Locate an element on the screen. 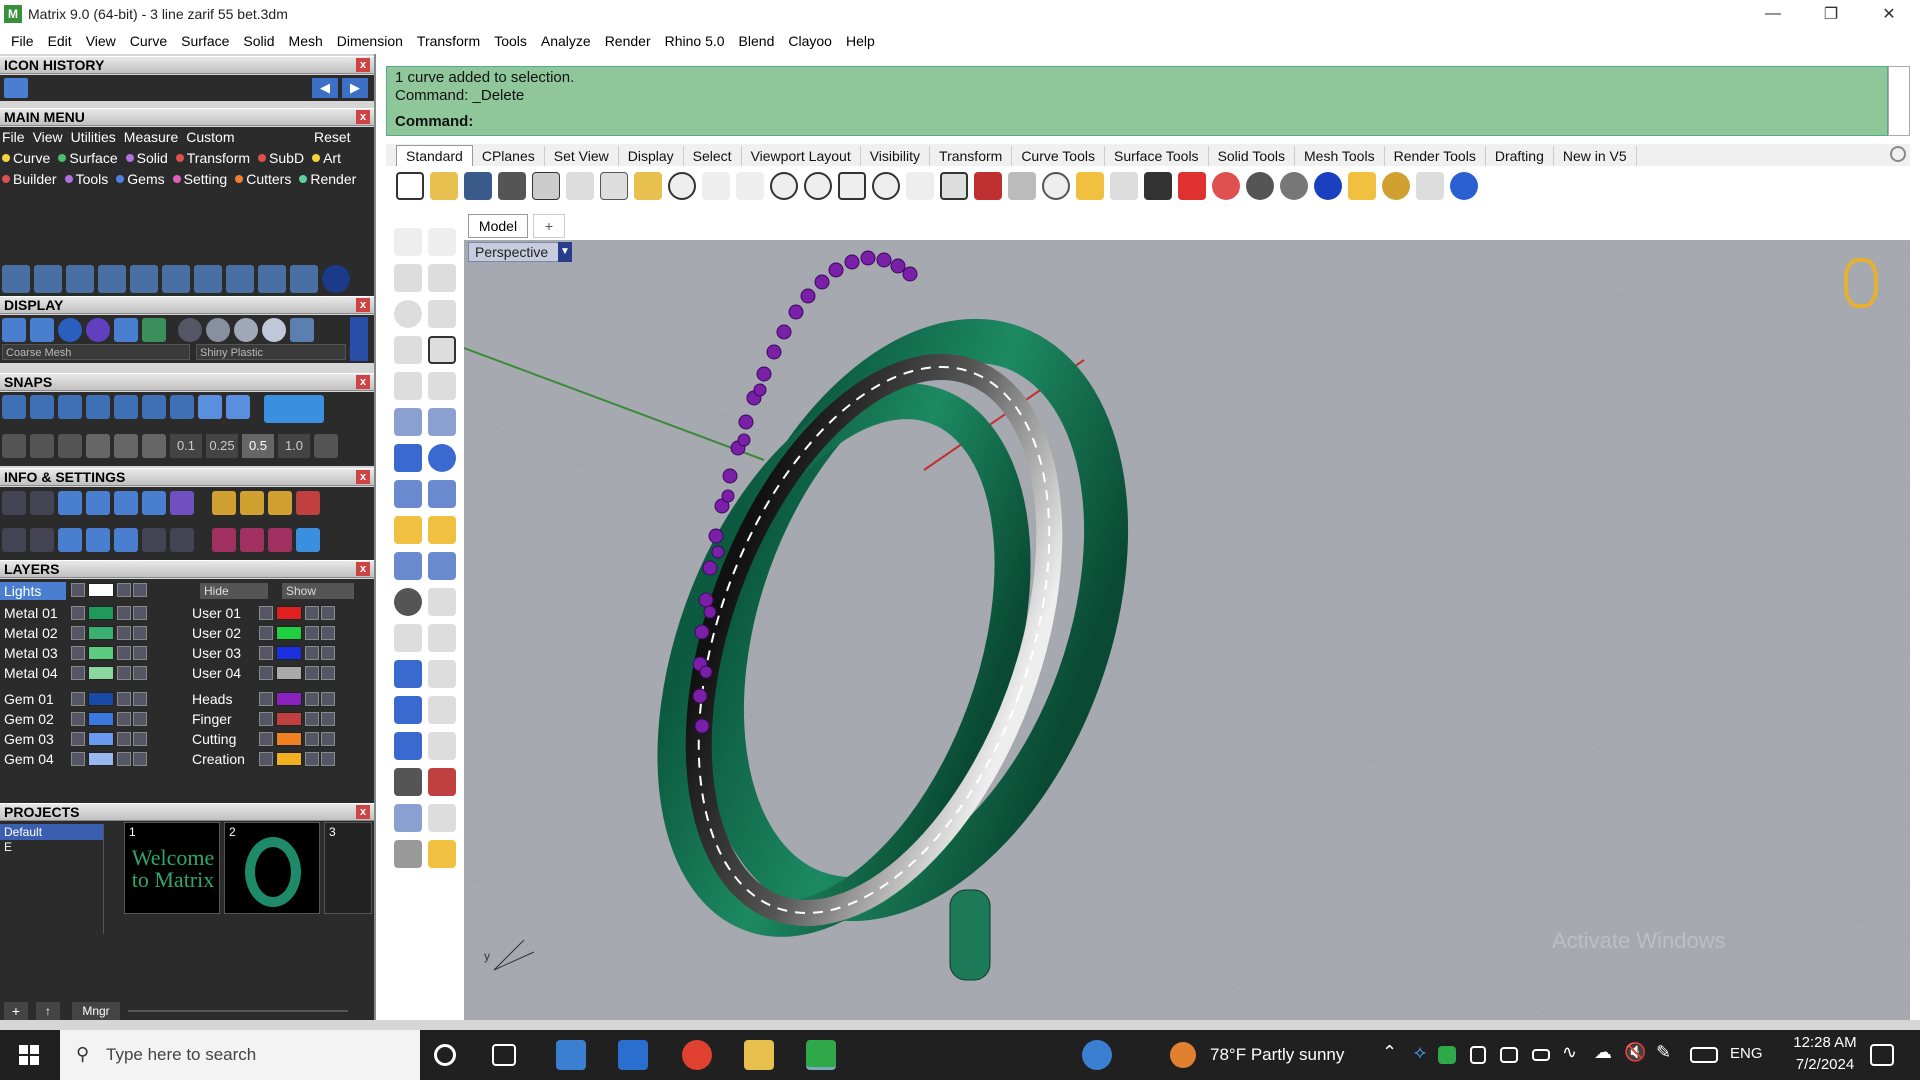 This screenshot has width=1920, height=1080. snap-value-01: 0.1 is located at coordinates (186, 446).